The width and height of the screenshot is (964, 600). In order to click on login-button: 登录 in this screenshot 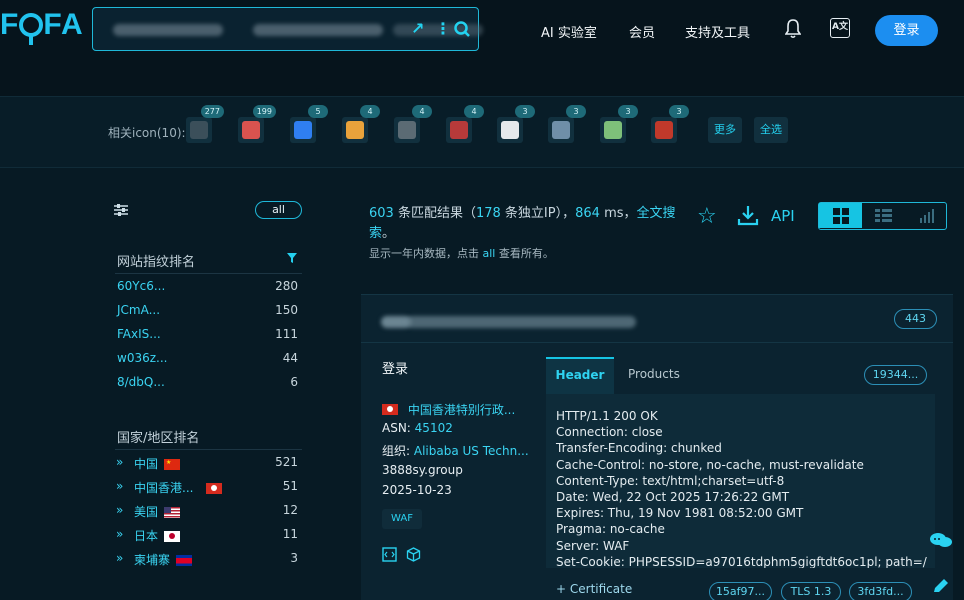, I will do `click(906, 30)`.